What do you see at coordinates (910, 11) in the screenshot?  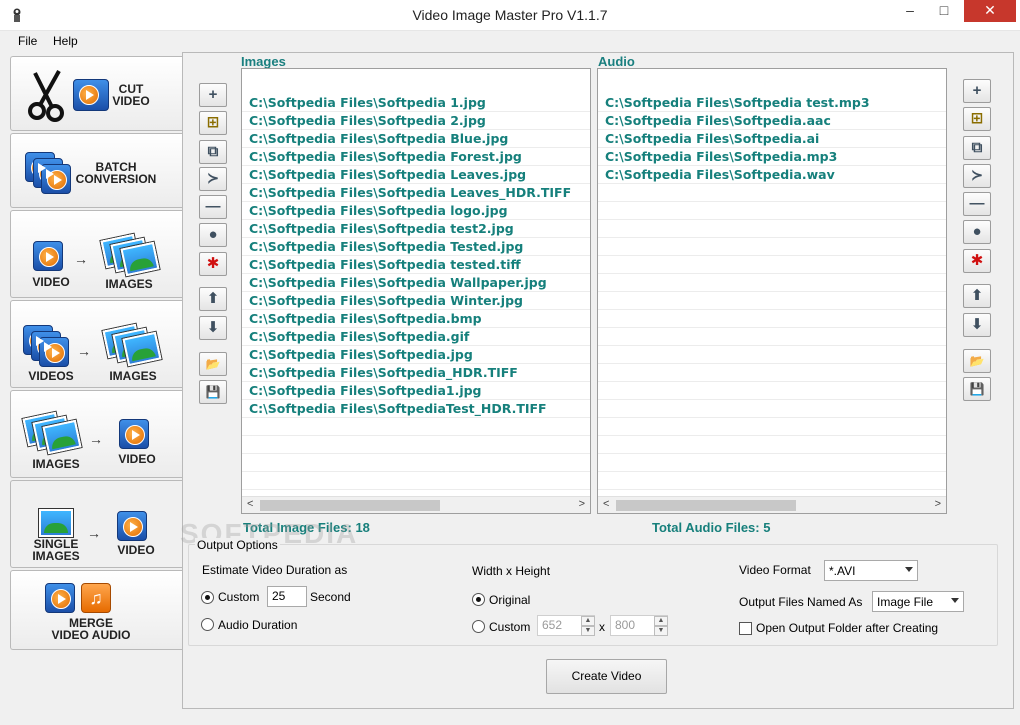 I see `minimize-button: –` at bounding box center [910, 11].